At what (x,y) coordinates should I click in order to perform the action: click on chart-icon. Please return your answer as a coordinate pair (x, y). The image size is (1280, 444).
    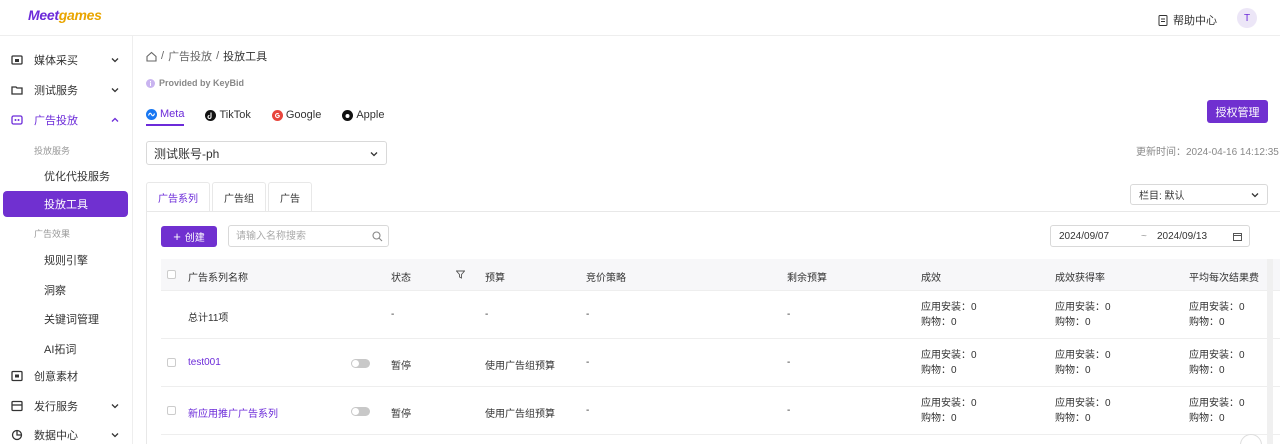
    Looking at the image, I should click on (17, 435).